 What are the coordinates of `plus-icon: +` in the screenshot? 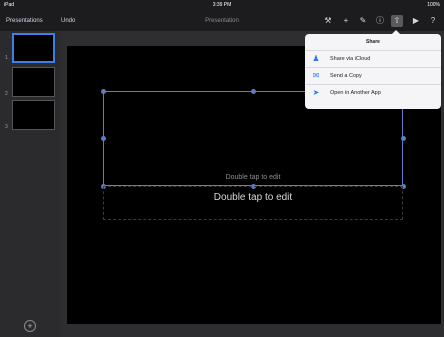 It's located at (30, 326).